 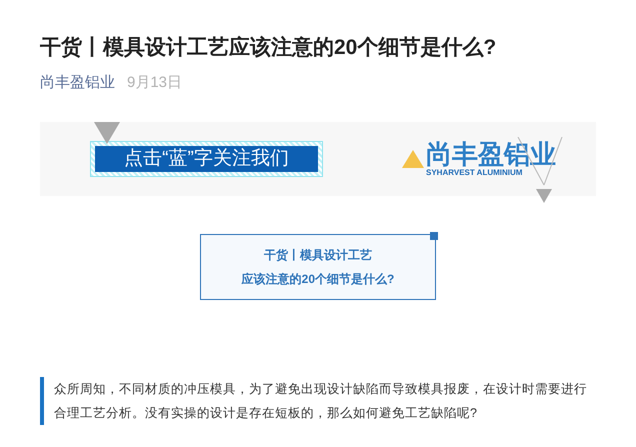 What do you see at coordinates (154, 83) in the screenshot?
I see `publish-date: 9月13日` at bounding box center [154, 83].